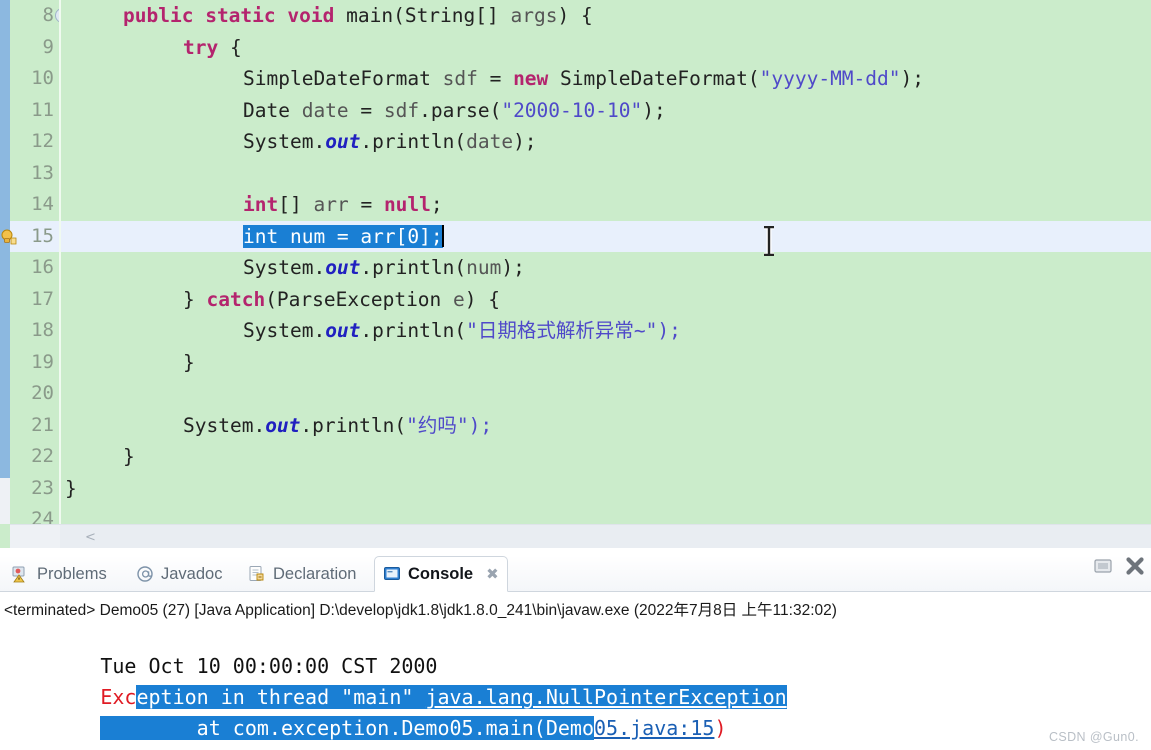  What do you see at coordinates (42, 172) in the screenshot?
I see `line-number: 13` at bounding box center [42, 172].